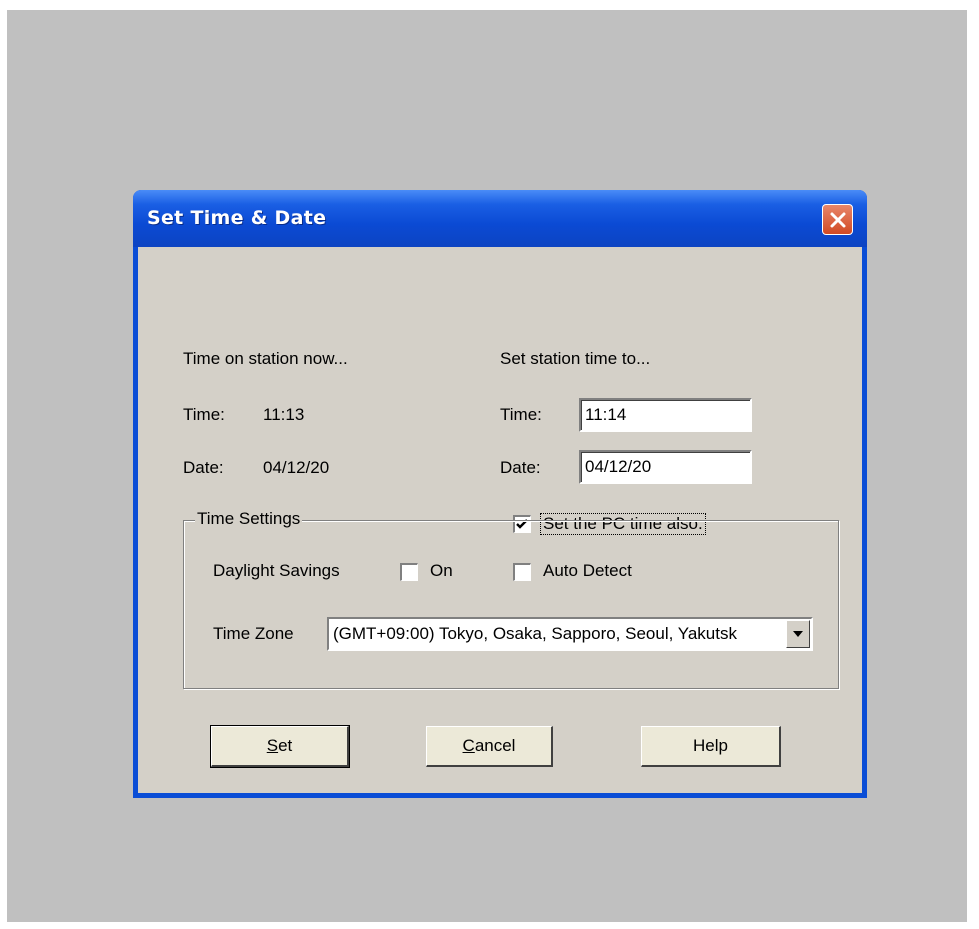 The height and width of the screenshot is (929, 979). I want to click on set-button-label: et, so click(285, 745).